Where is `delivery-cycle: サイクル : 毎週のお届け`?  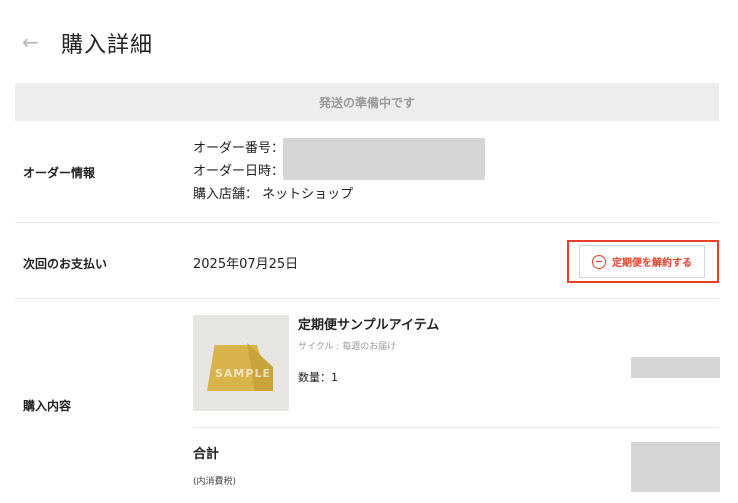 delivery-cycle: サイクル : 毎週のお届け is located at coordinates (347, 347).